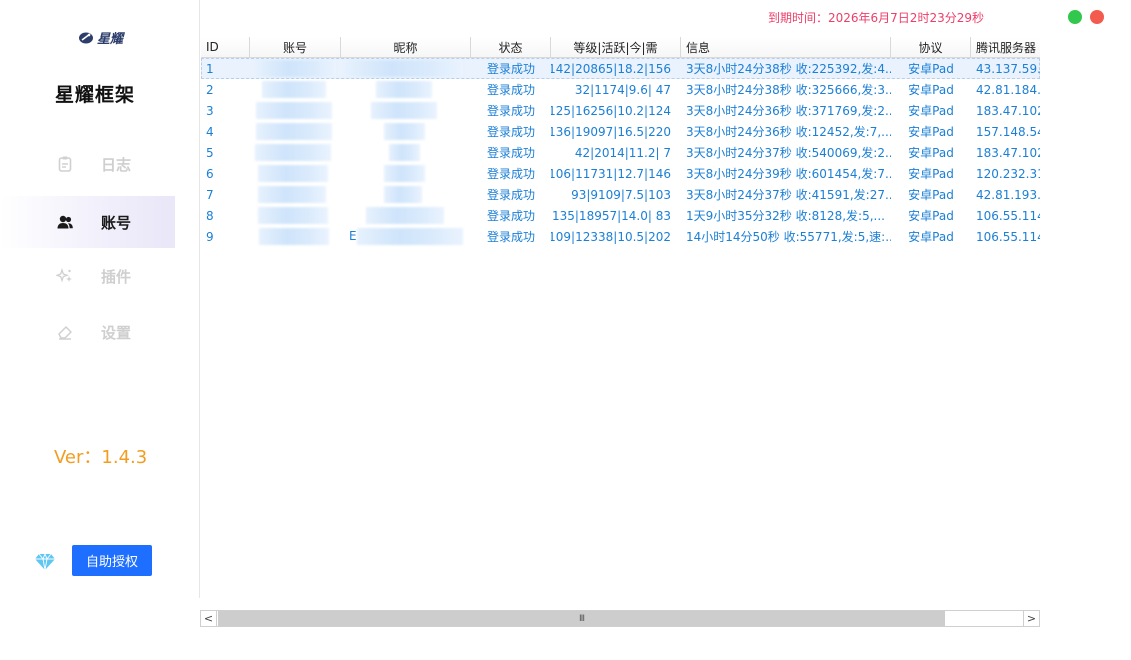 The image size is (1131, 660). I want to click on cell-id: 8, so click(210, 215).